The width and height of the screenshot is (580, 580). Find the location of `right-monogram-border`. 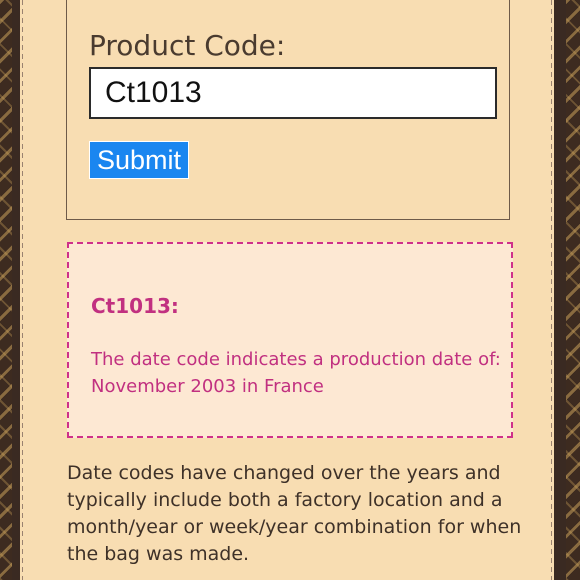

right-monogram-border is located at coordinates (573, 290).